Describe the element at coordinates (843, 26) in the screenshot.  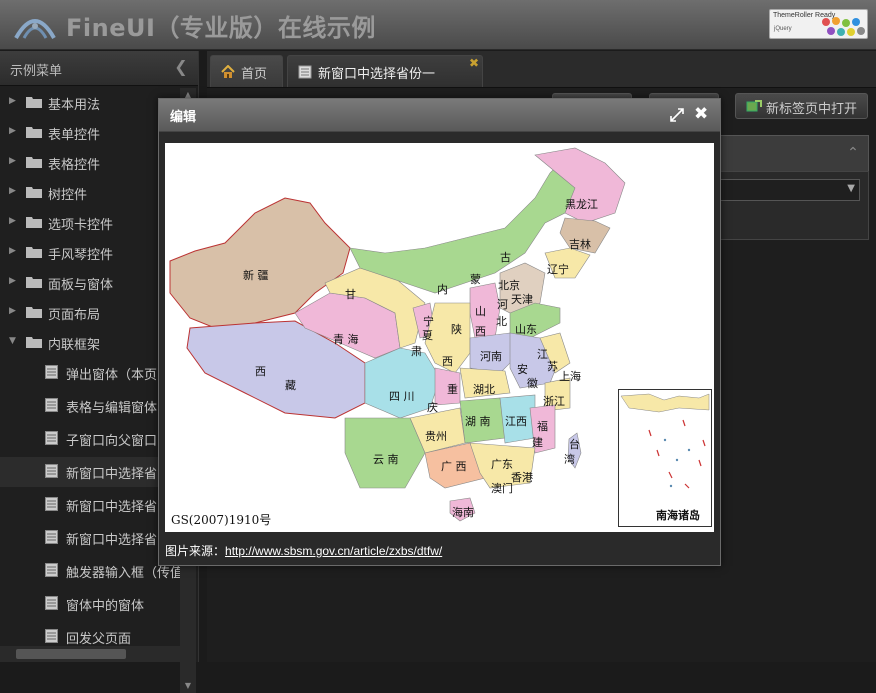
I see `color-swatch-icon` at that location.